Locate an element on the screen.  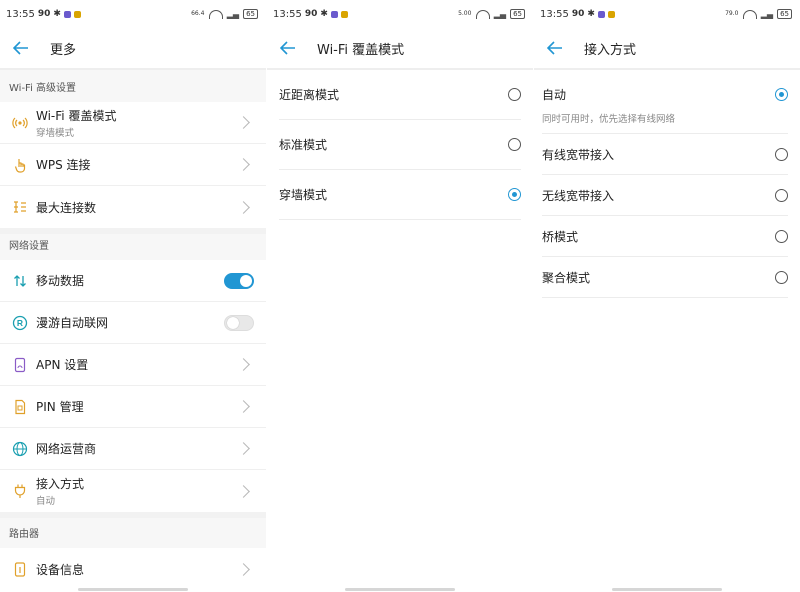
option-wireless-broadband: 无线宽带接入 is located at coordinates (665, 195).